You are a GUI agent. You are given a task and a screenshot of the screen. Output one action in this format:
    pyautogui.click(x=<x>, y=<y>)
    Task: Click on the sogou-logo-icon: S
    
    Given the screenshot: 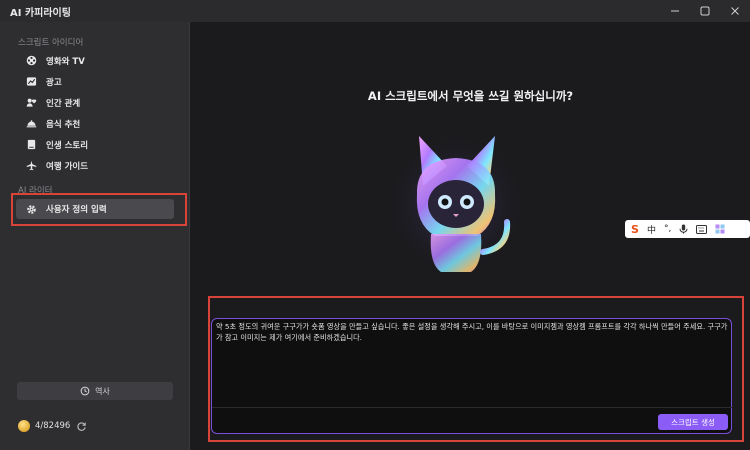 What is the action you would take?
    pyautogui.click(x=635, y=229)
    